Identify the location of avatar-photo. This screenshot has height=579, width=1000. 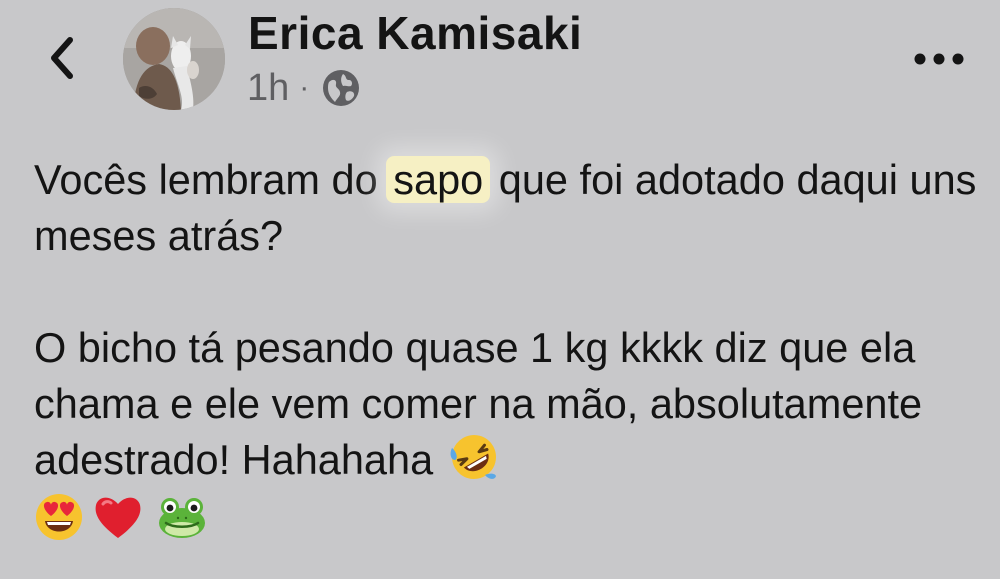
(174, 59).